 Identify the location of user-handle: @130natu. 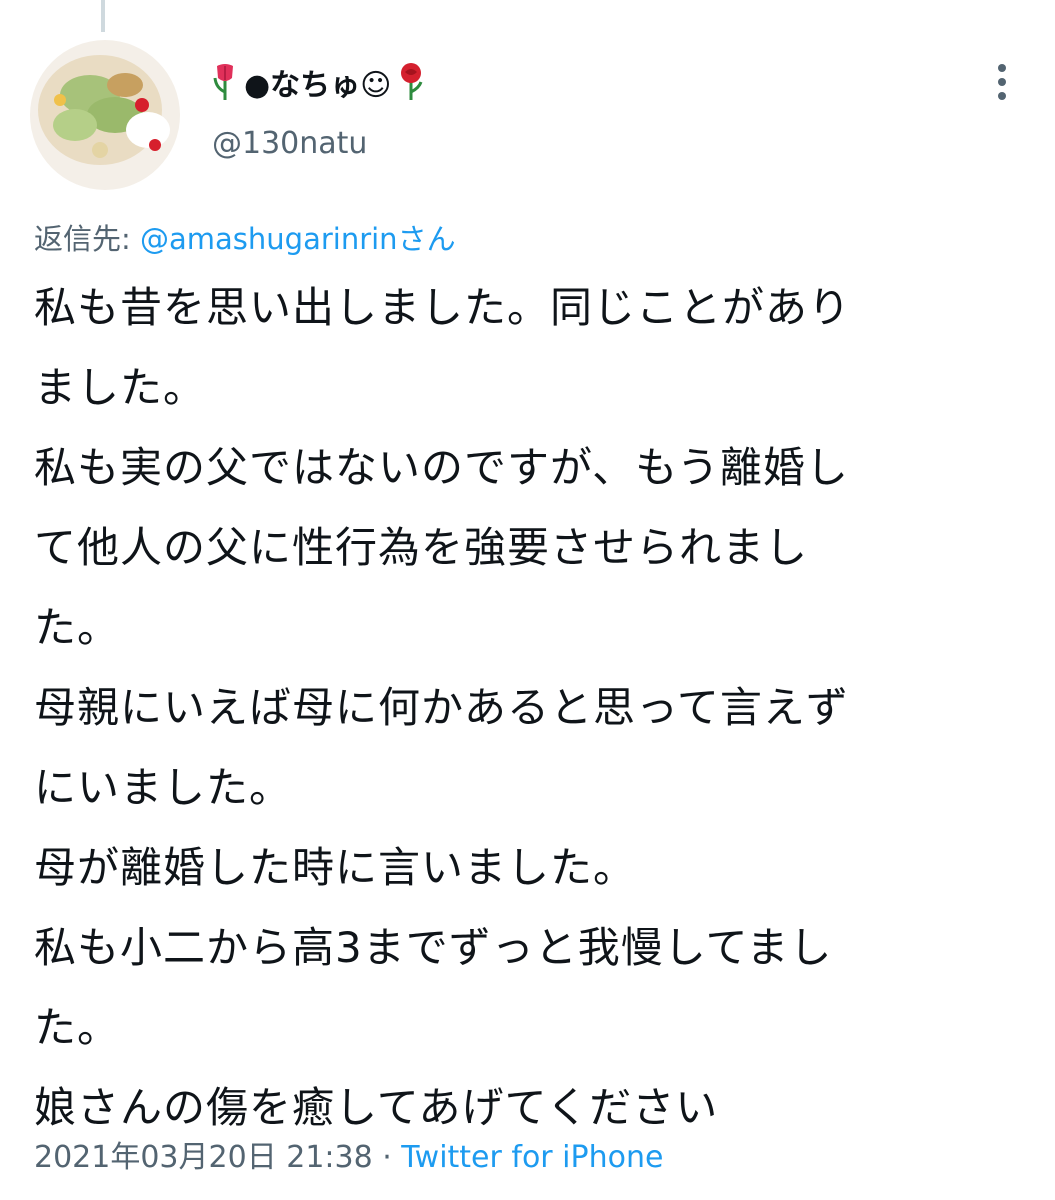
(289, 143).